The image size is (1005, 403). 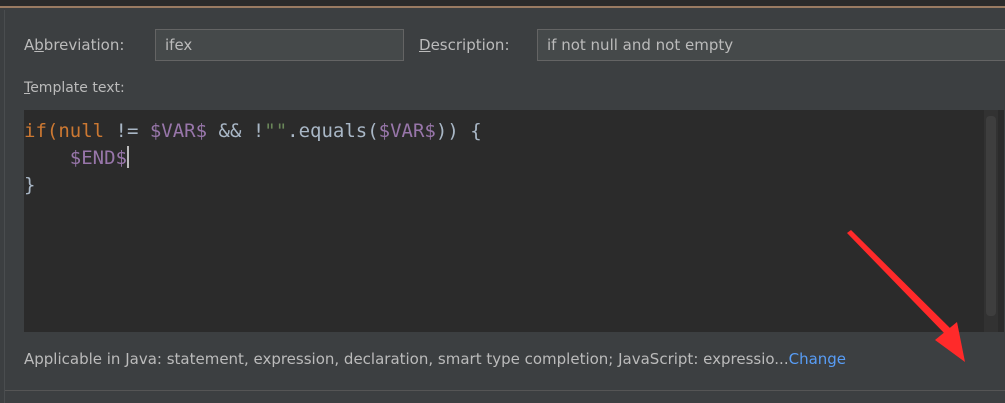 I want to click on window-top-border, so click(x=502, y=4).